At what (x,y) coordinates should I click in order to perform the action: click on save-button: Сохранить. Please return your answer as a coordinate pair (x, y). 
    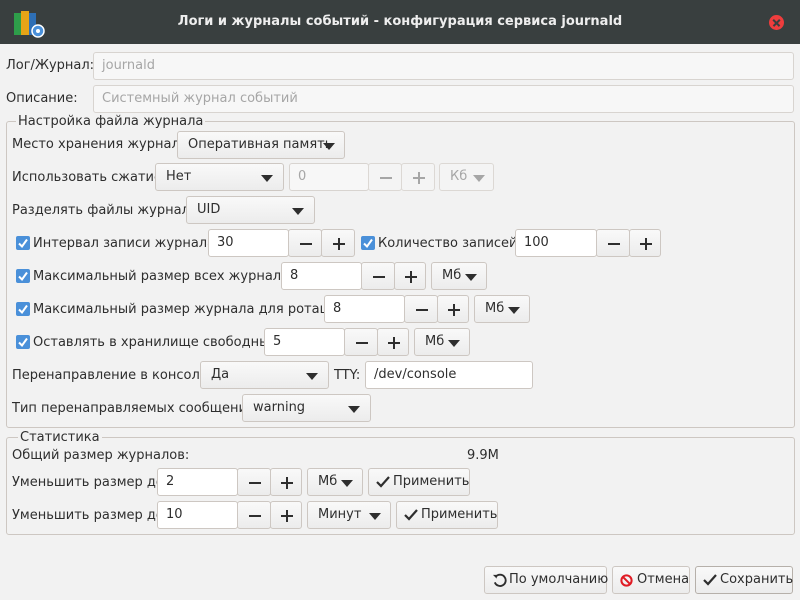
    Looking at the image, I should click on (744, 580).